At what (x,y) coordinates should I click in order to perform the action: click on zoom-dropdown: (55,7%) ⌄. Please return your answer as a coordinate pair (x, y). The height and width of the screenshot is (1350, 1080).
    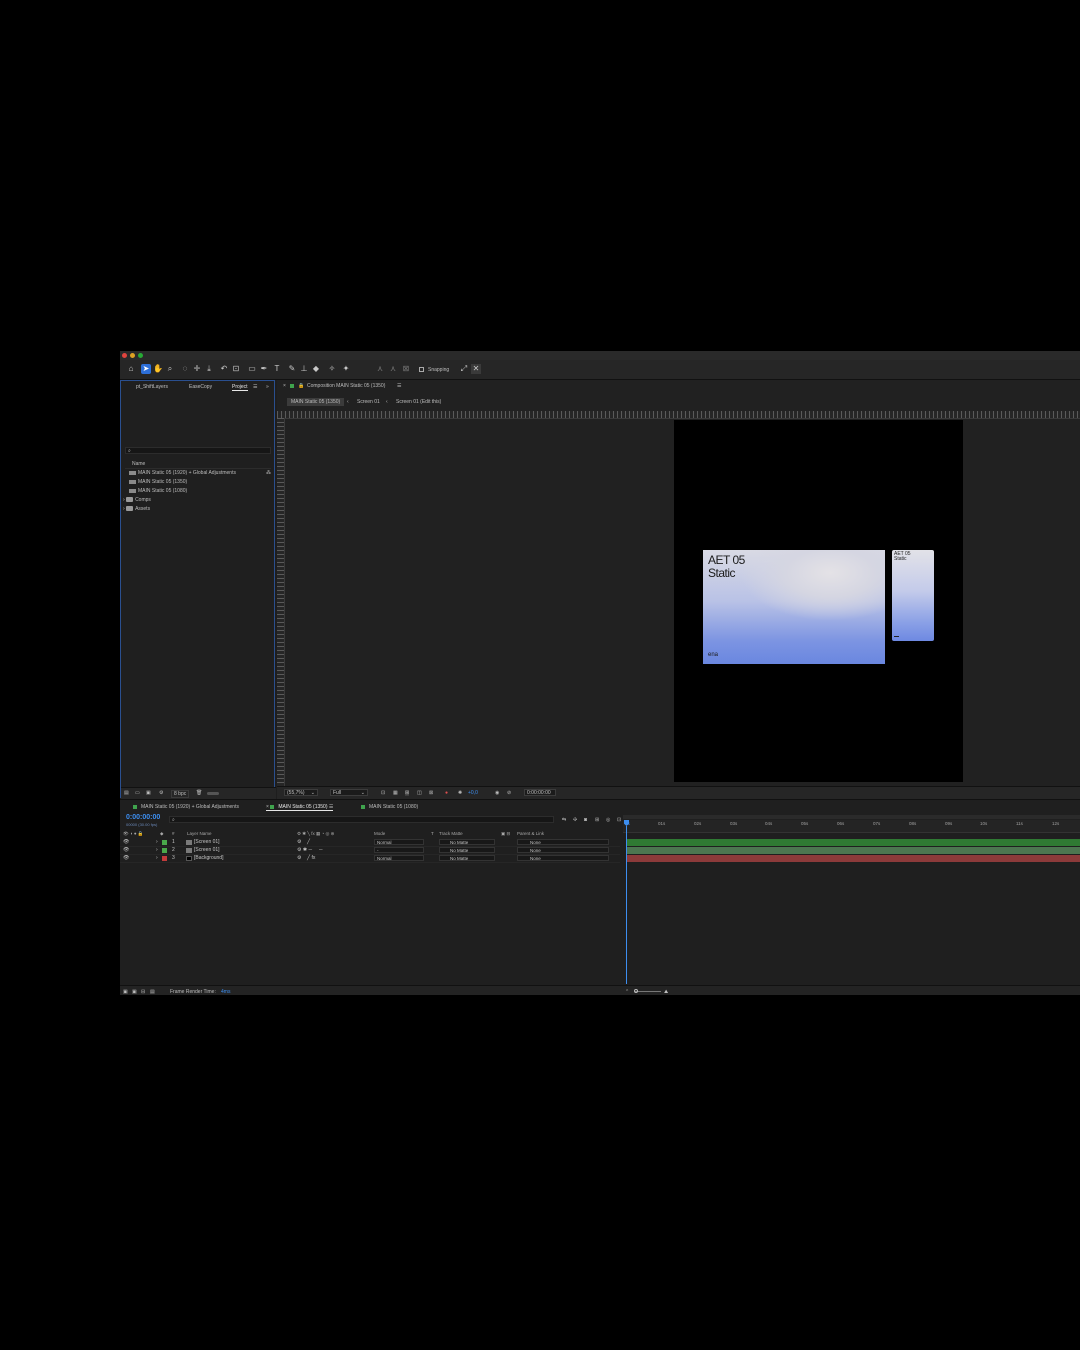
    Looking at the image, I should click on (301, 792).